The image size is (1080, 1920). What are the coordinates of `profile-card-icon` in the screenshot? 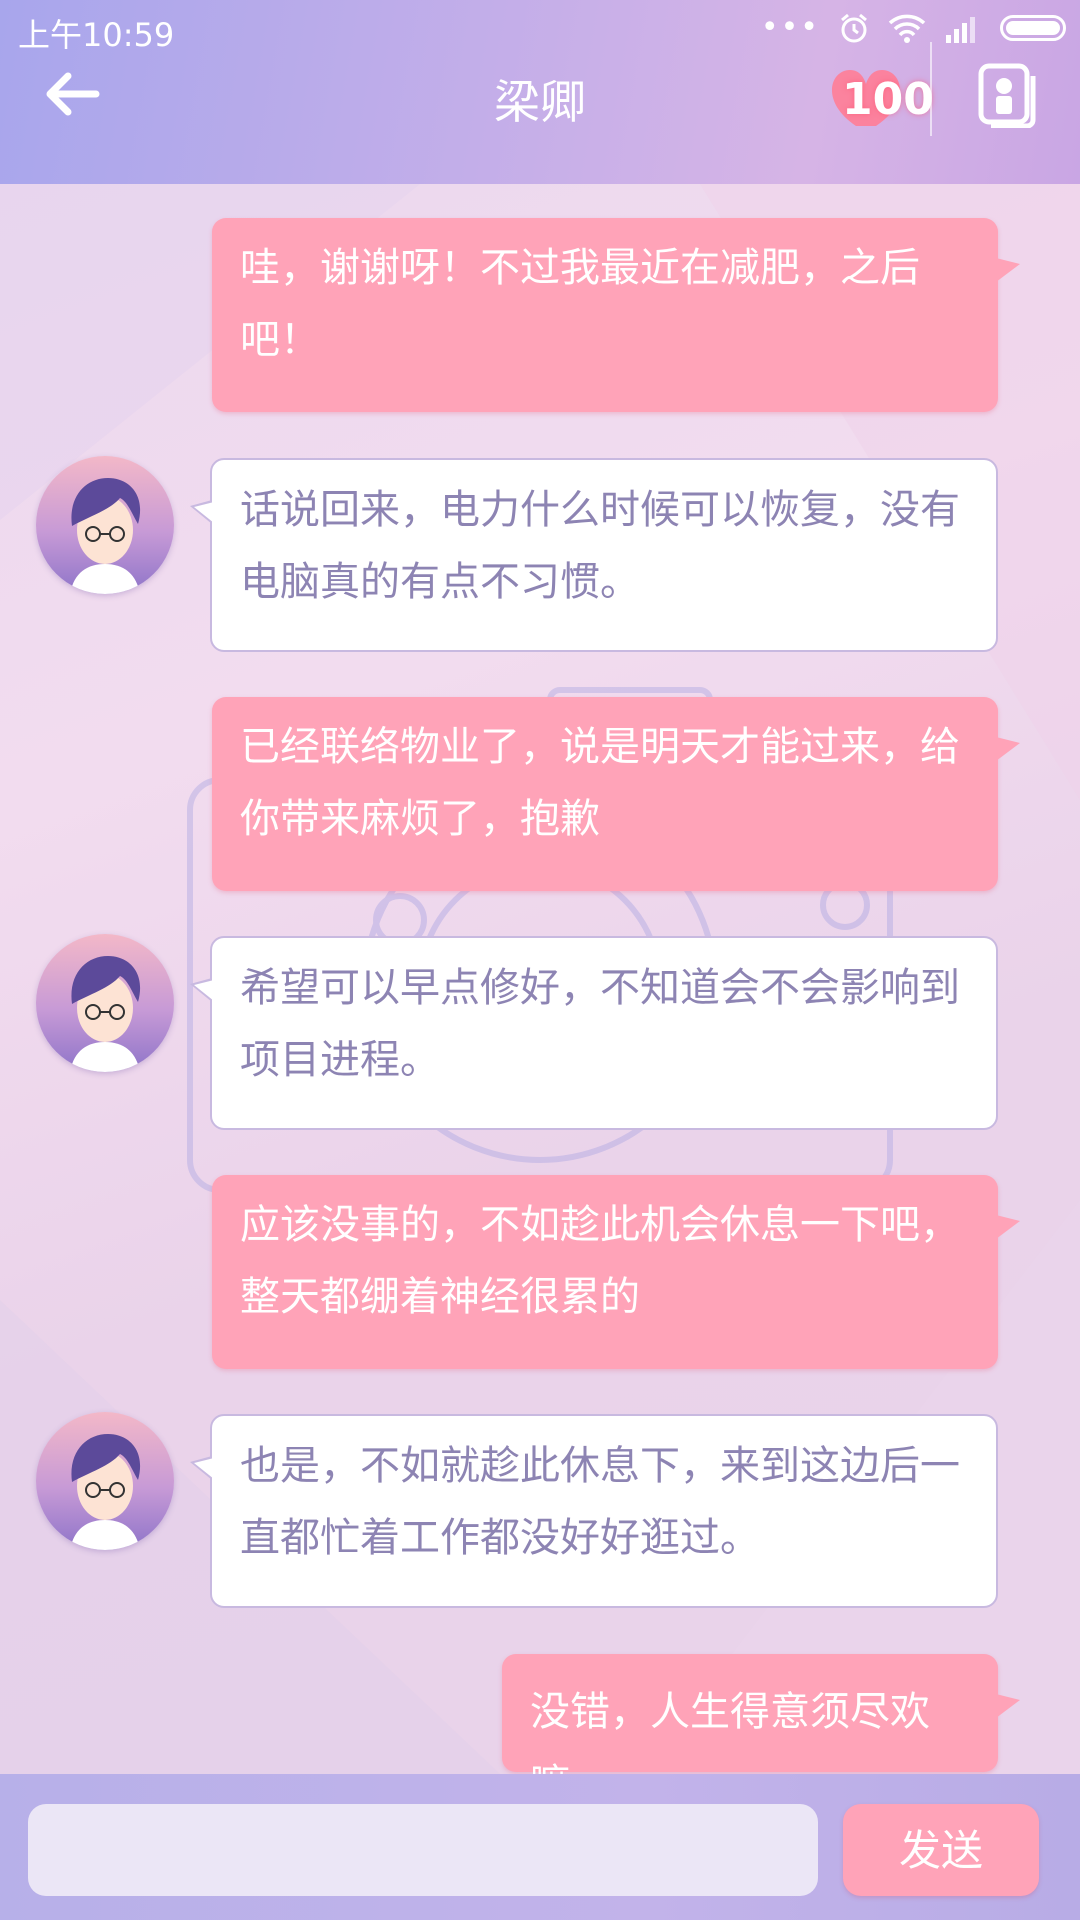 It's located at (1008, 95).